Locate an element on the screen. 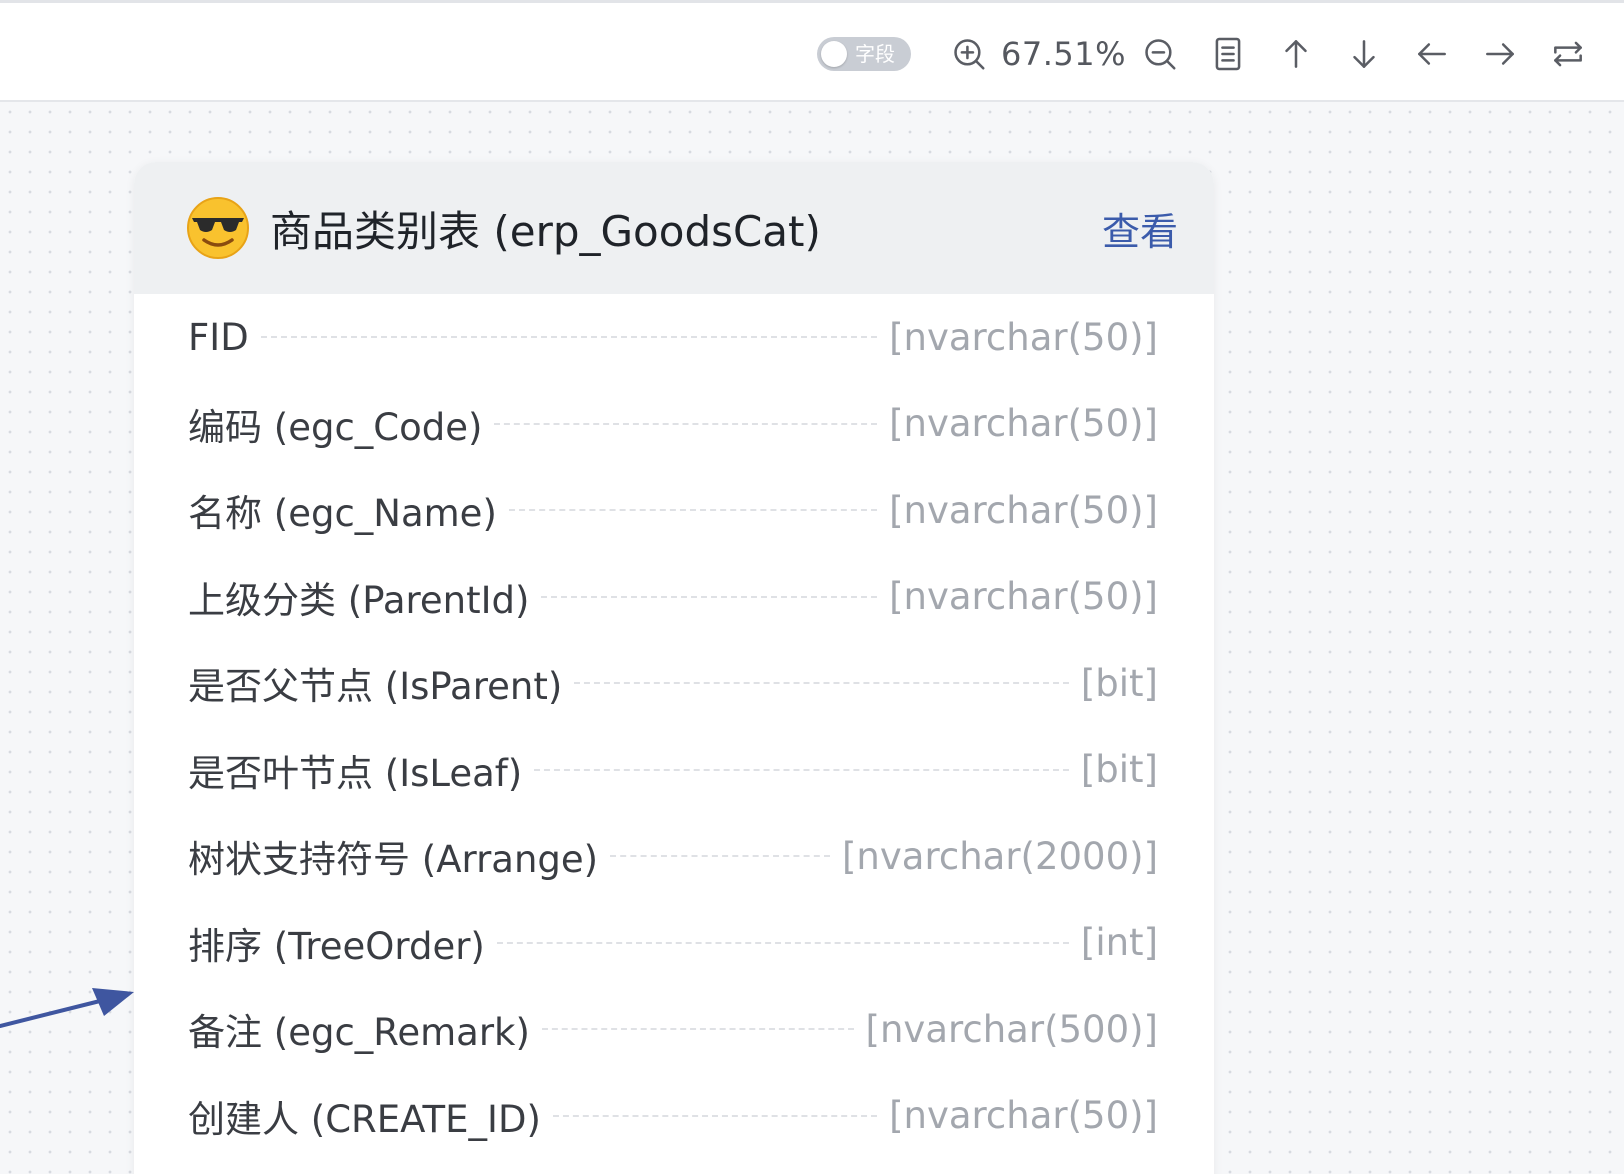 The height and width of the screenshot is (1174, 1624). field-row: FID [nvarchar(50)] is located at coordinates (674, 337).